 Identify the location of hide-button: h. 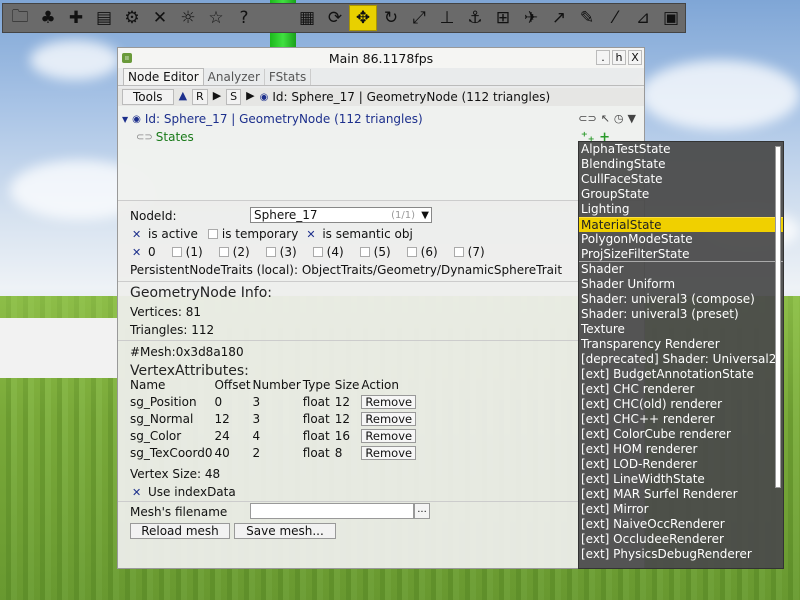
(619, 57).